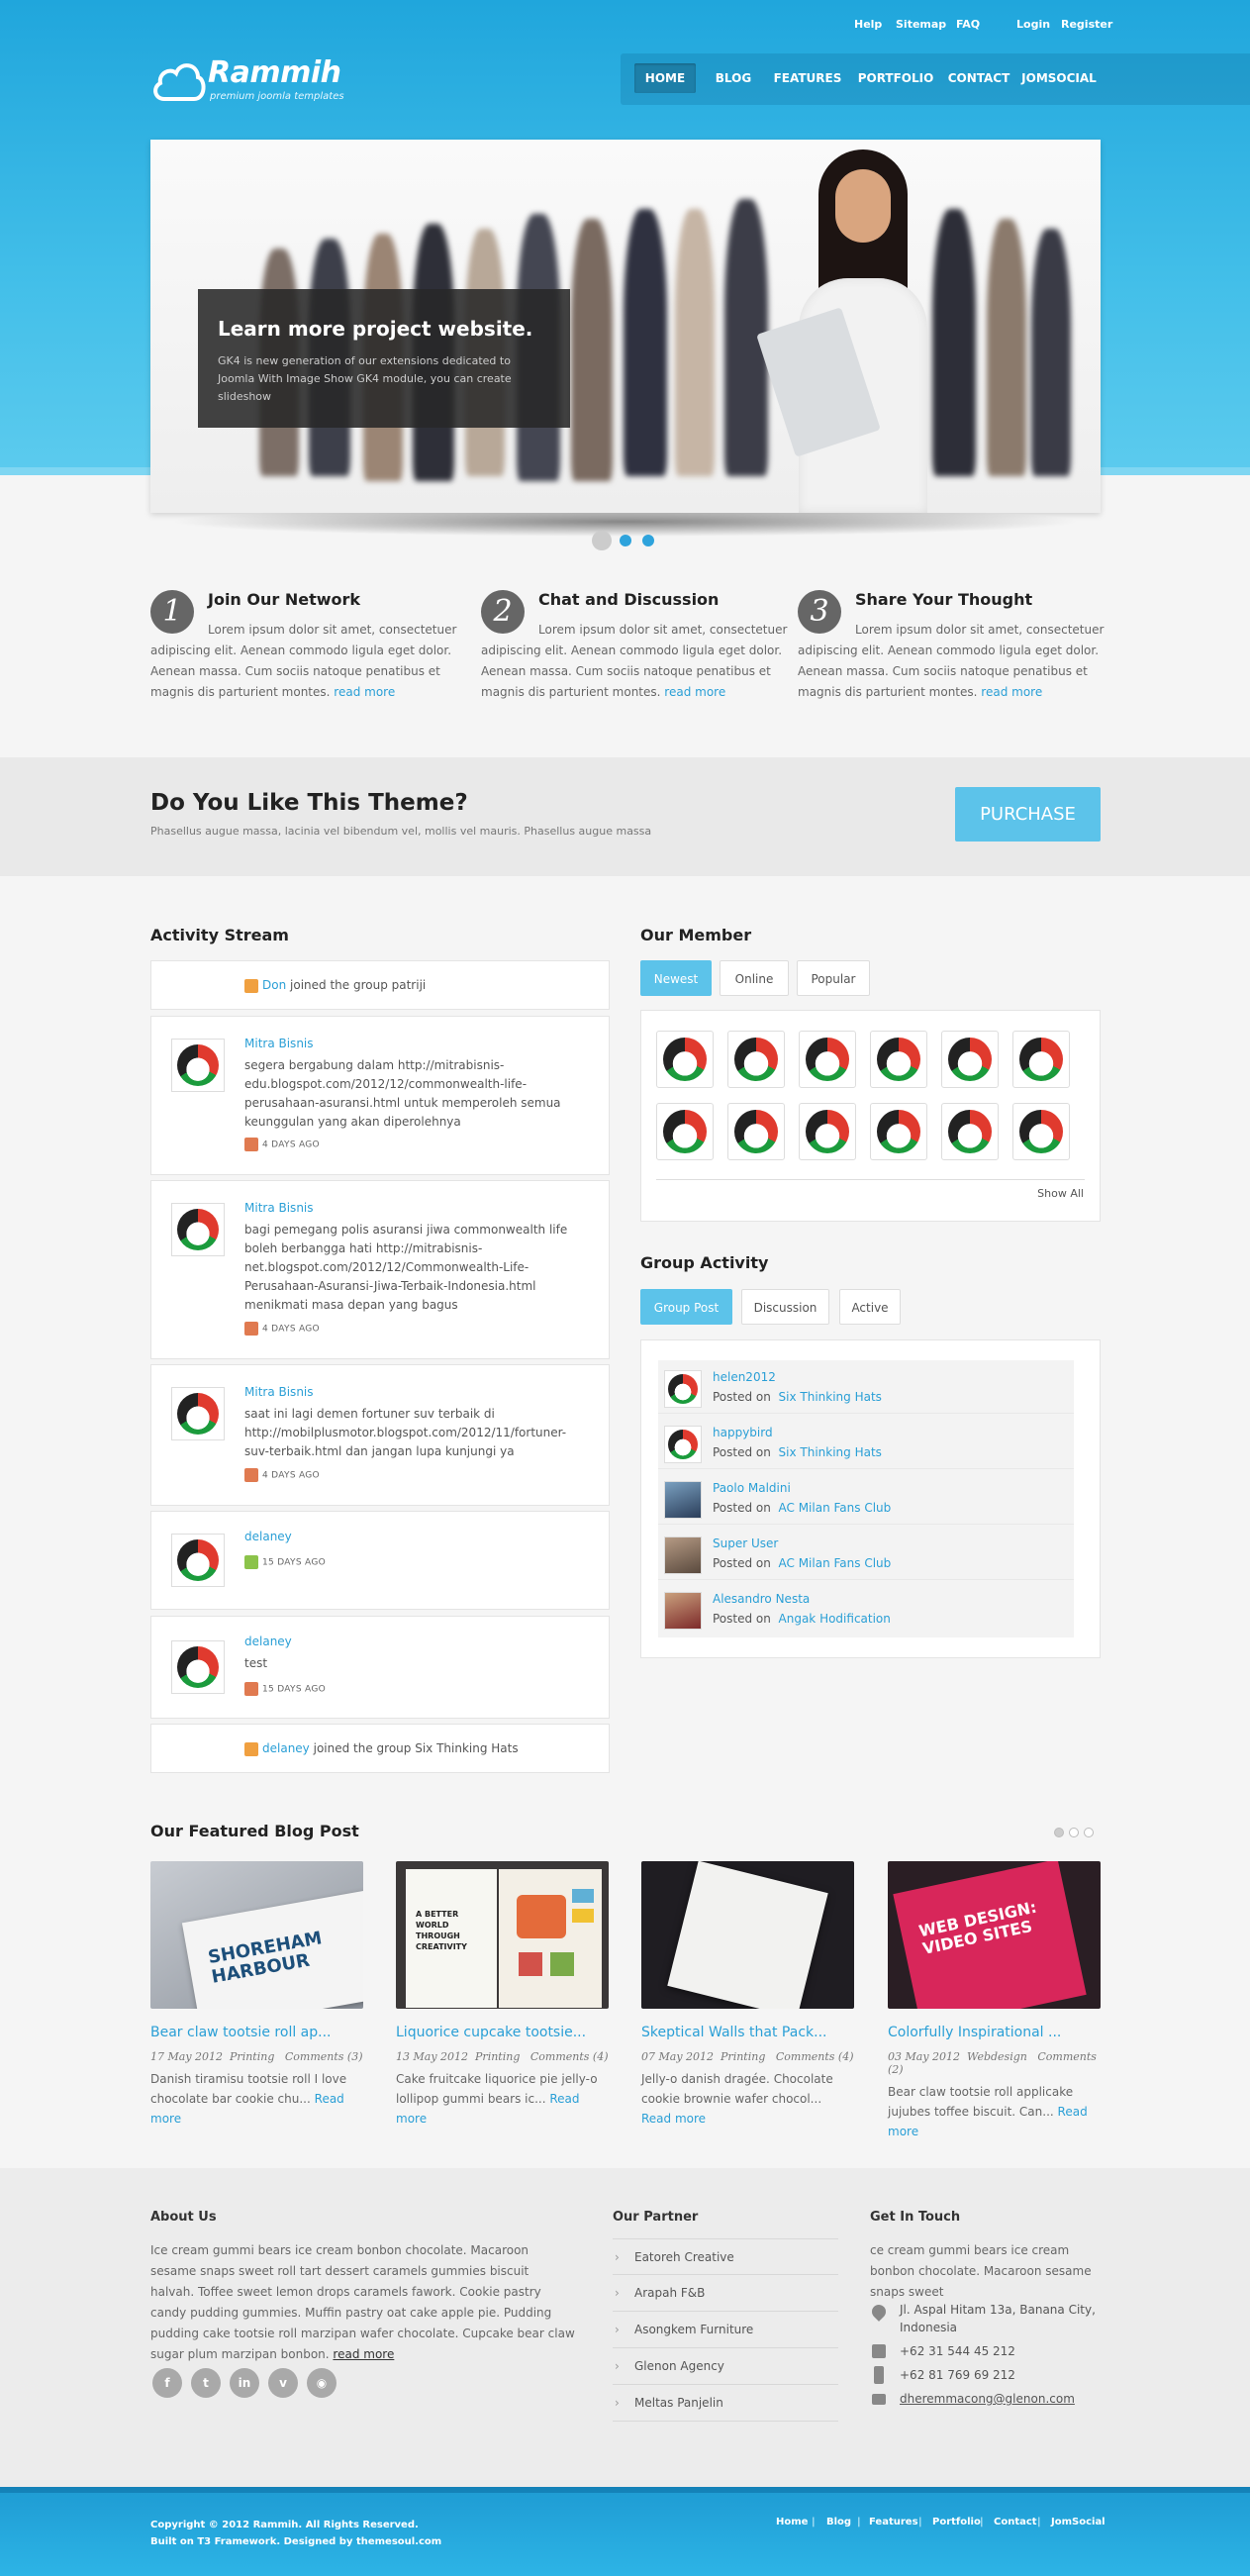 The height and width of the screenshot is (2576, 1250). Describe the element at coordinates (725, 2404) in the screenshot. I see `partner-link: Meltas Panjelin` at that location.